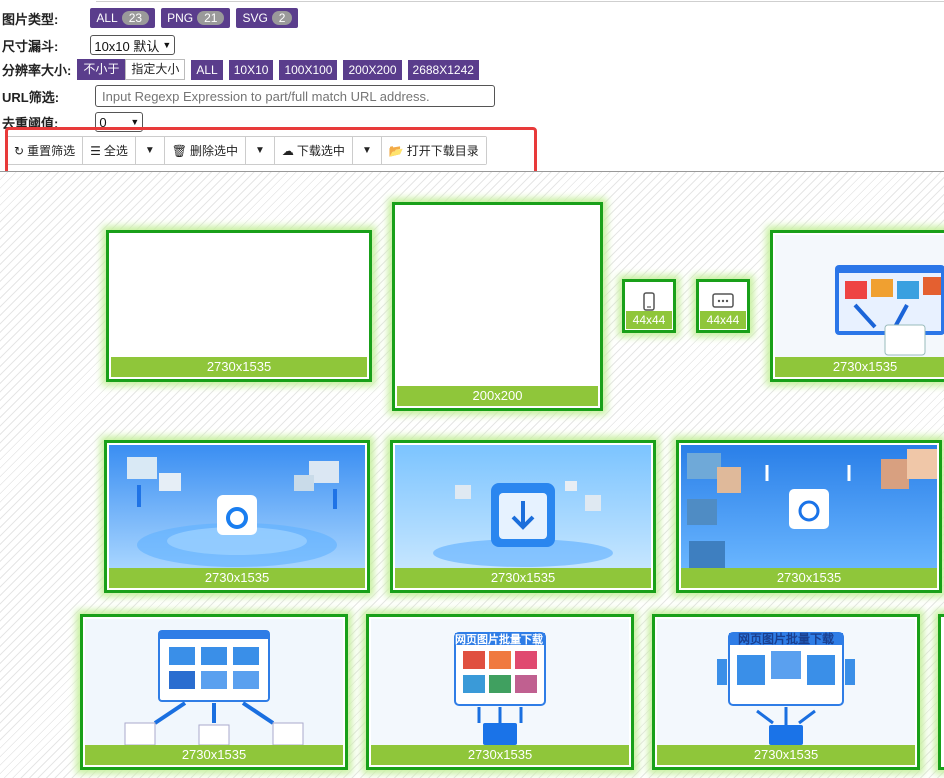 The height and width of the screenshot is (778, 944). I want to click on filter-row-dedupe: 去重阈值: 0 ▼, so click(73, 122).